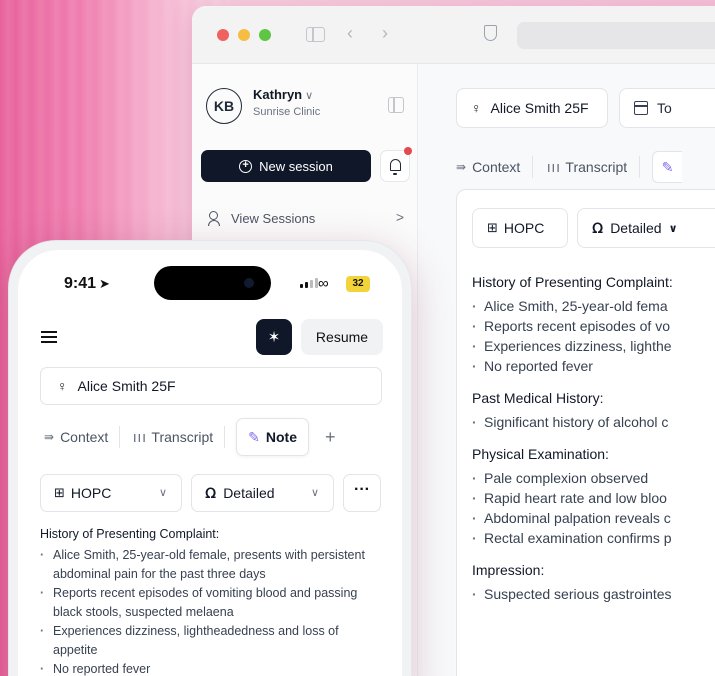 Image resolution: width=715 pixels, height=676 pixels. What do you see at coordinates (315, 34) in the screenshot?
I see `sidebar-toggle-icon` at bounding box center [315, 34].